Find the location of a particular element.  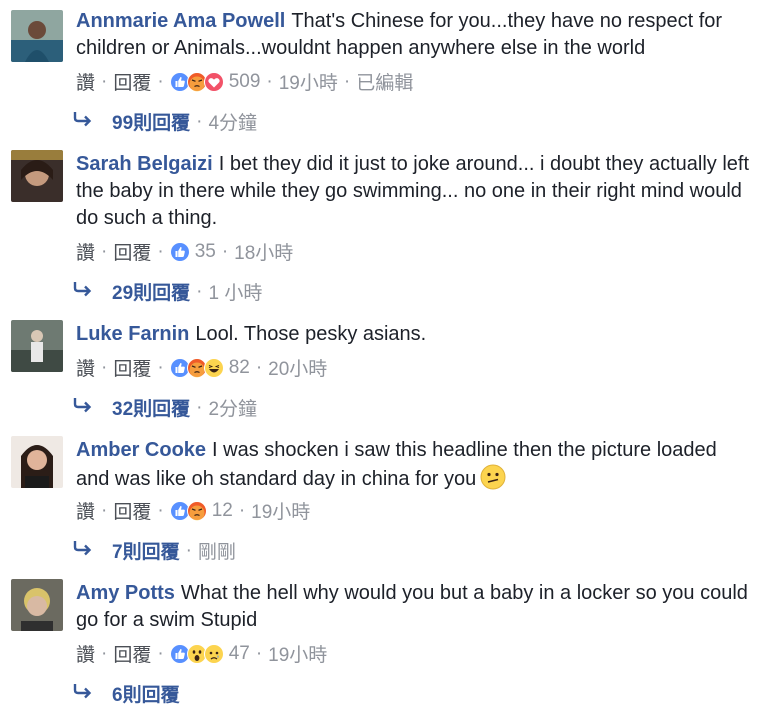

replies-row: 32則回覆 · 2分鐘 is located at coordinates (164, 407).